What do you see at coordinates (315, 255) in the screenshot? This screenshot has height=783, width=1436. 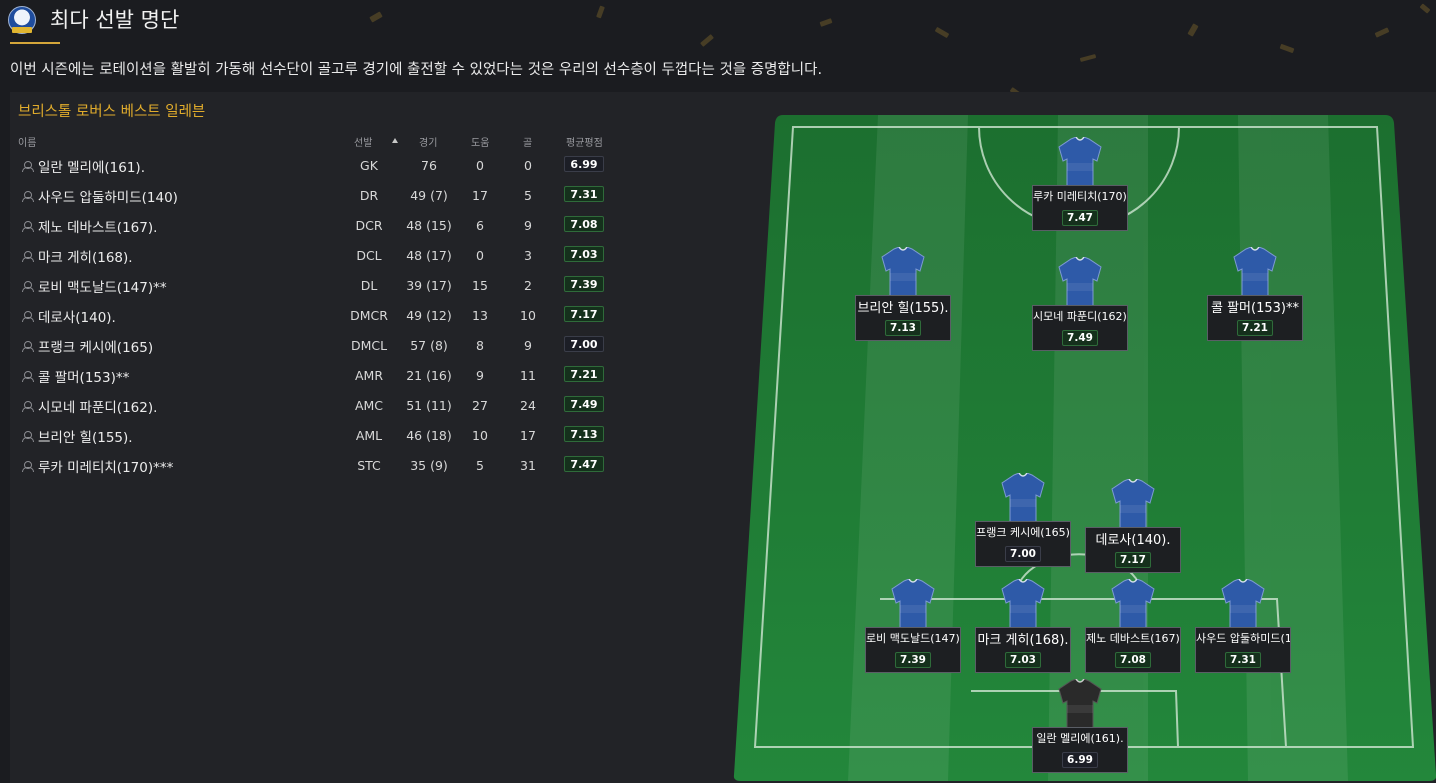 I see `table-row: 마크 게히(168). DCL 48 (17) 0 3 7.03` at bounding box center [315, 255].